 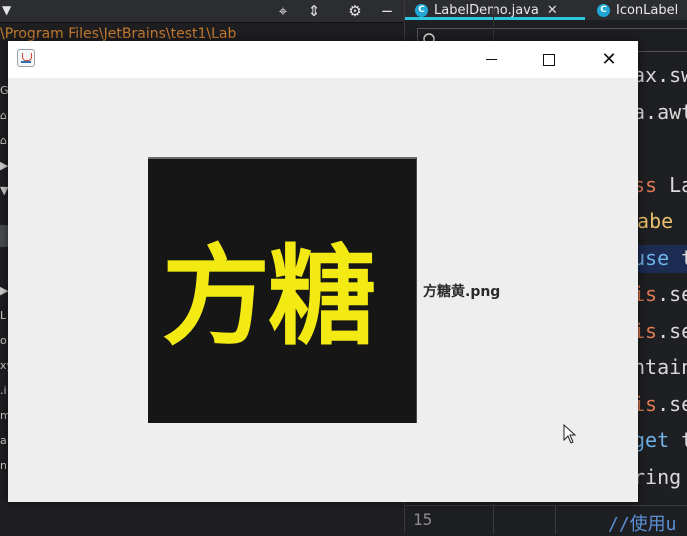 What do you see at coordinates (3, 440) in the screenshot?
I see `tree-fragment: a` at bounding box center [3, 440].